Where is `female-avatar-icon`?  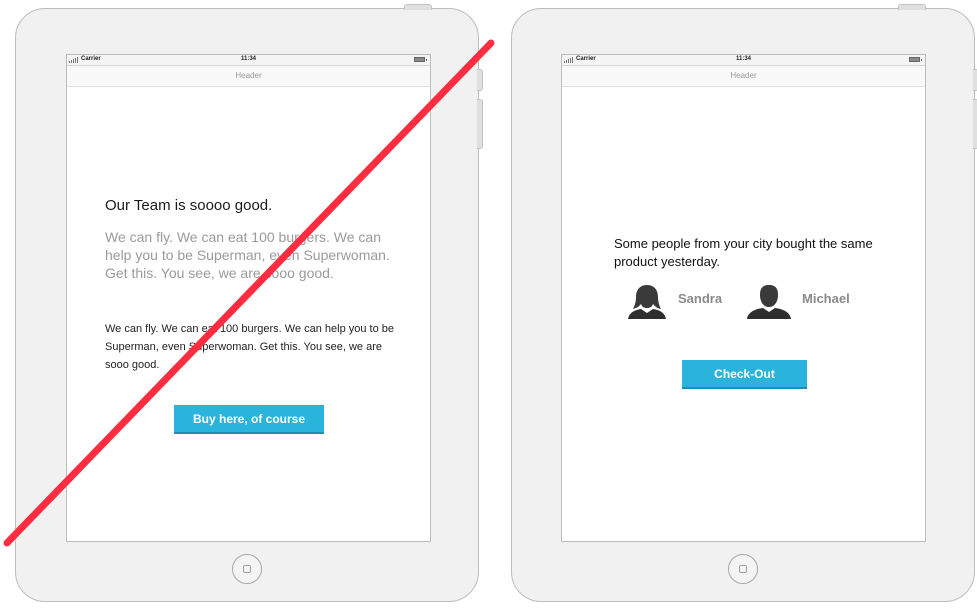 female-avatar-icon is located at coordinates (647, 302).